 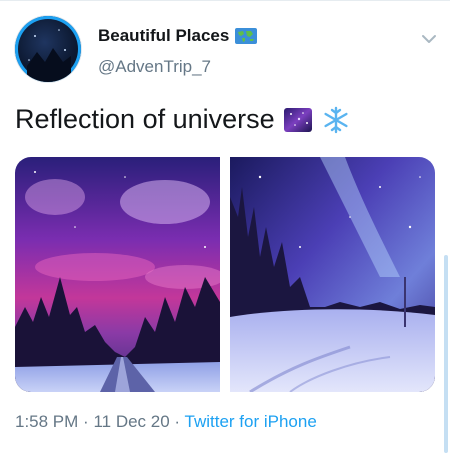 I want to click on avatar, so click(x=48, y=49).